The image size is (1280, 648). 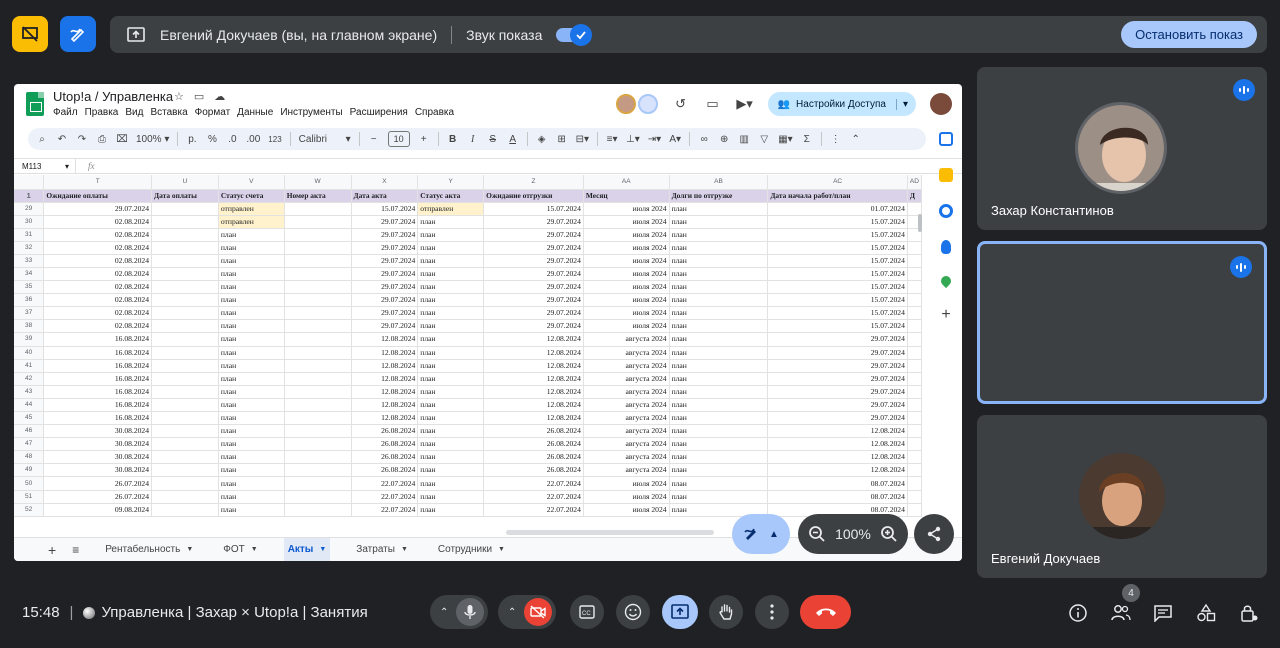 What do you see at coordinates (29, 379) in the screenshot?
I see `row-number: 42` at bounding box center [29, 379].